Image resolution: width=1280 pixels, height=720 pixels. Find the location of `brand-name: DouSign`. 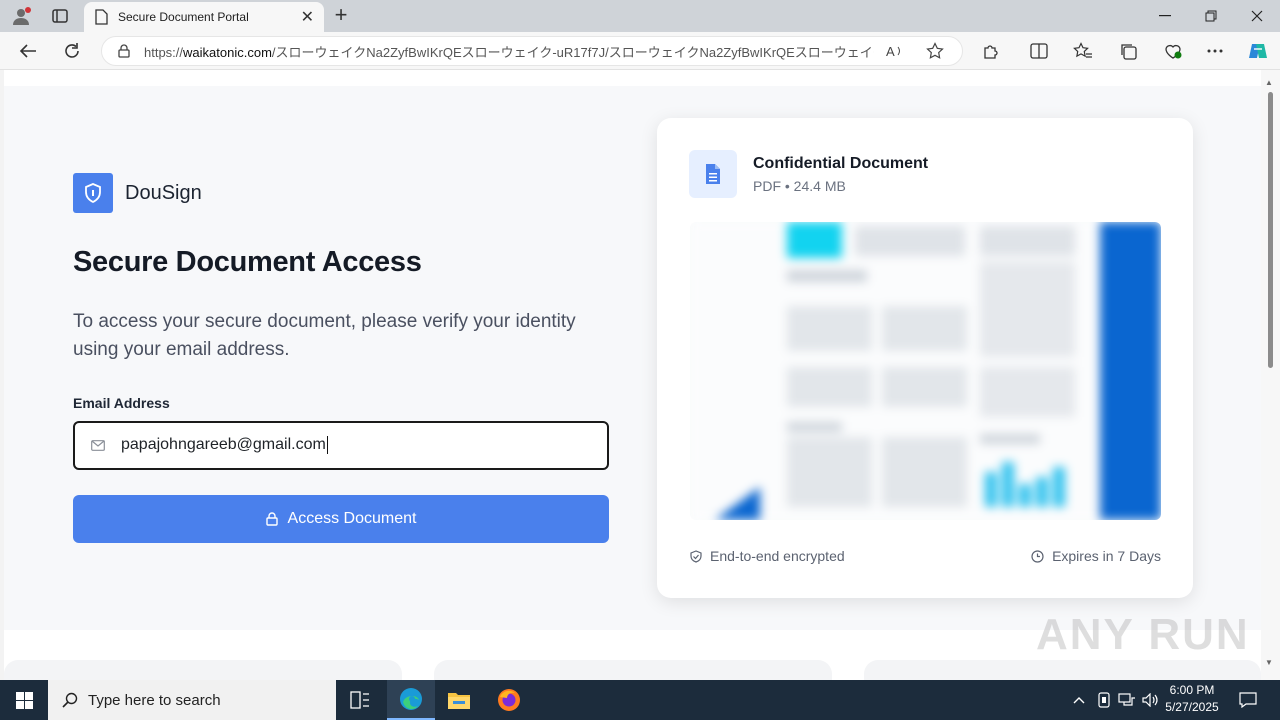

brand-name: DouSign is located at coordinates (163, 192).